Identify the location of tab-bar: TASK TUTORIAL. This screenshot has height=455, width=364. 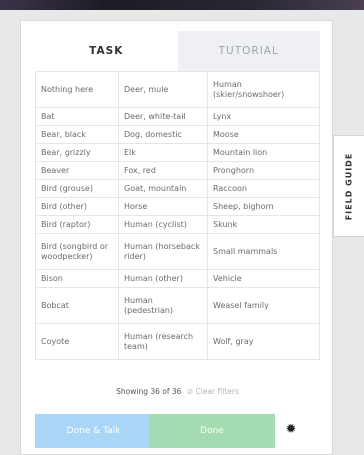
(177, 51).